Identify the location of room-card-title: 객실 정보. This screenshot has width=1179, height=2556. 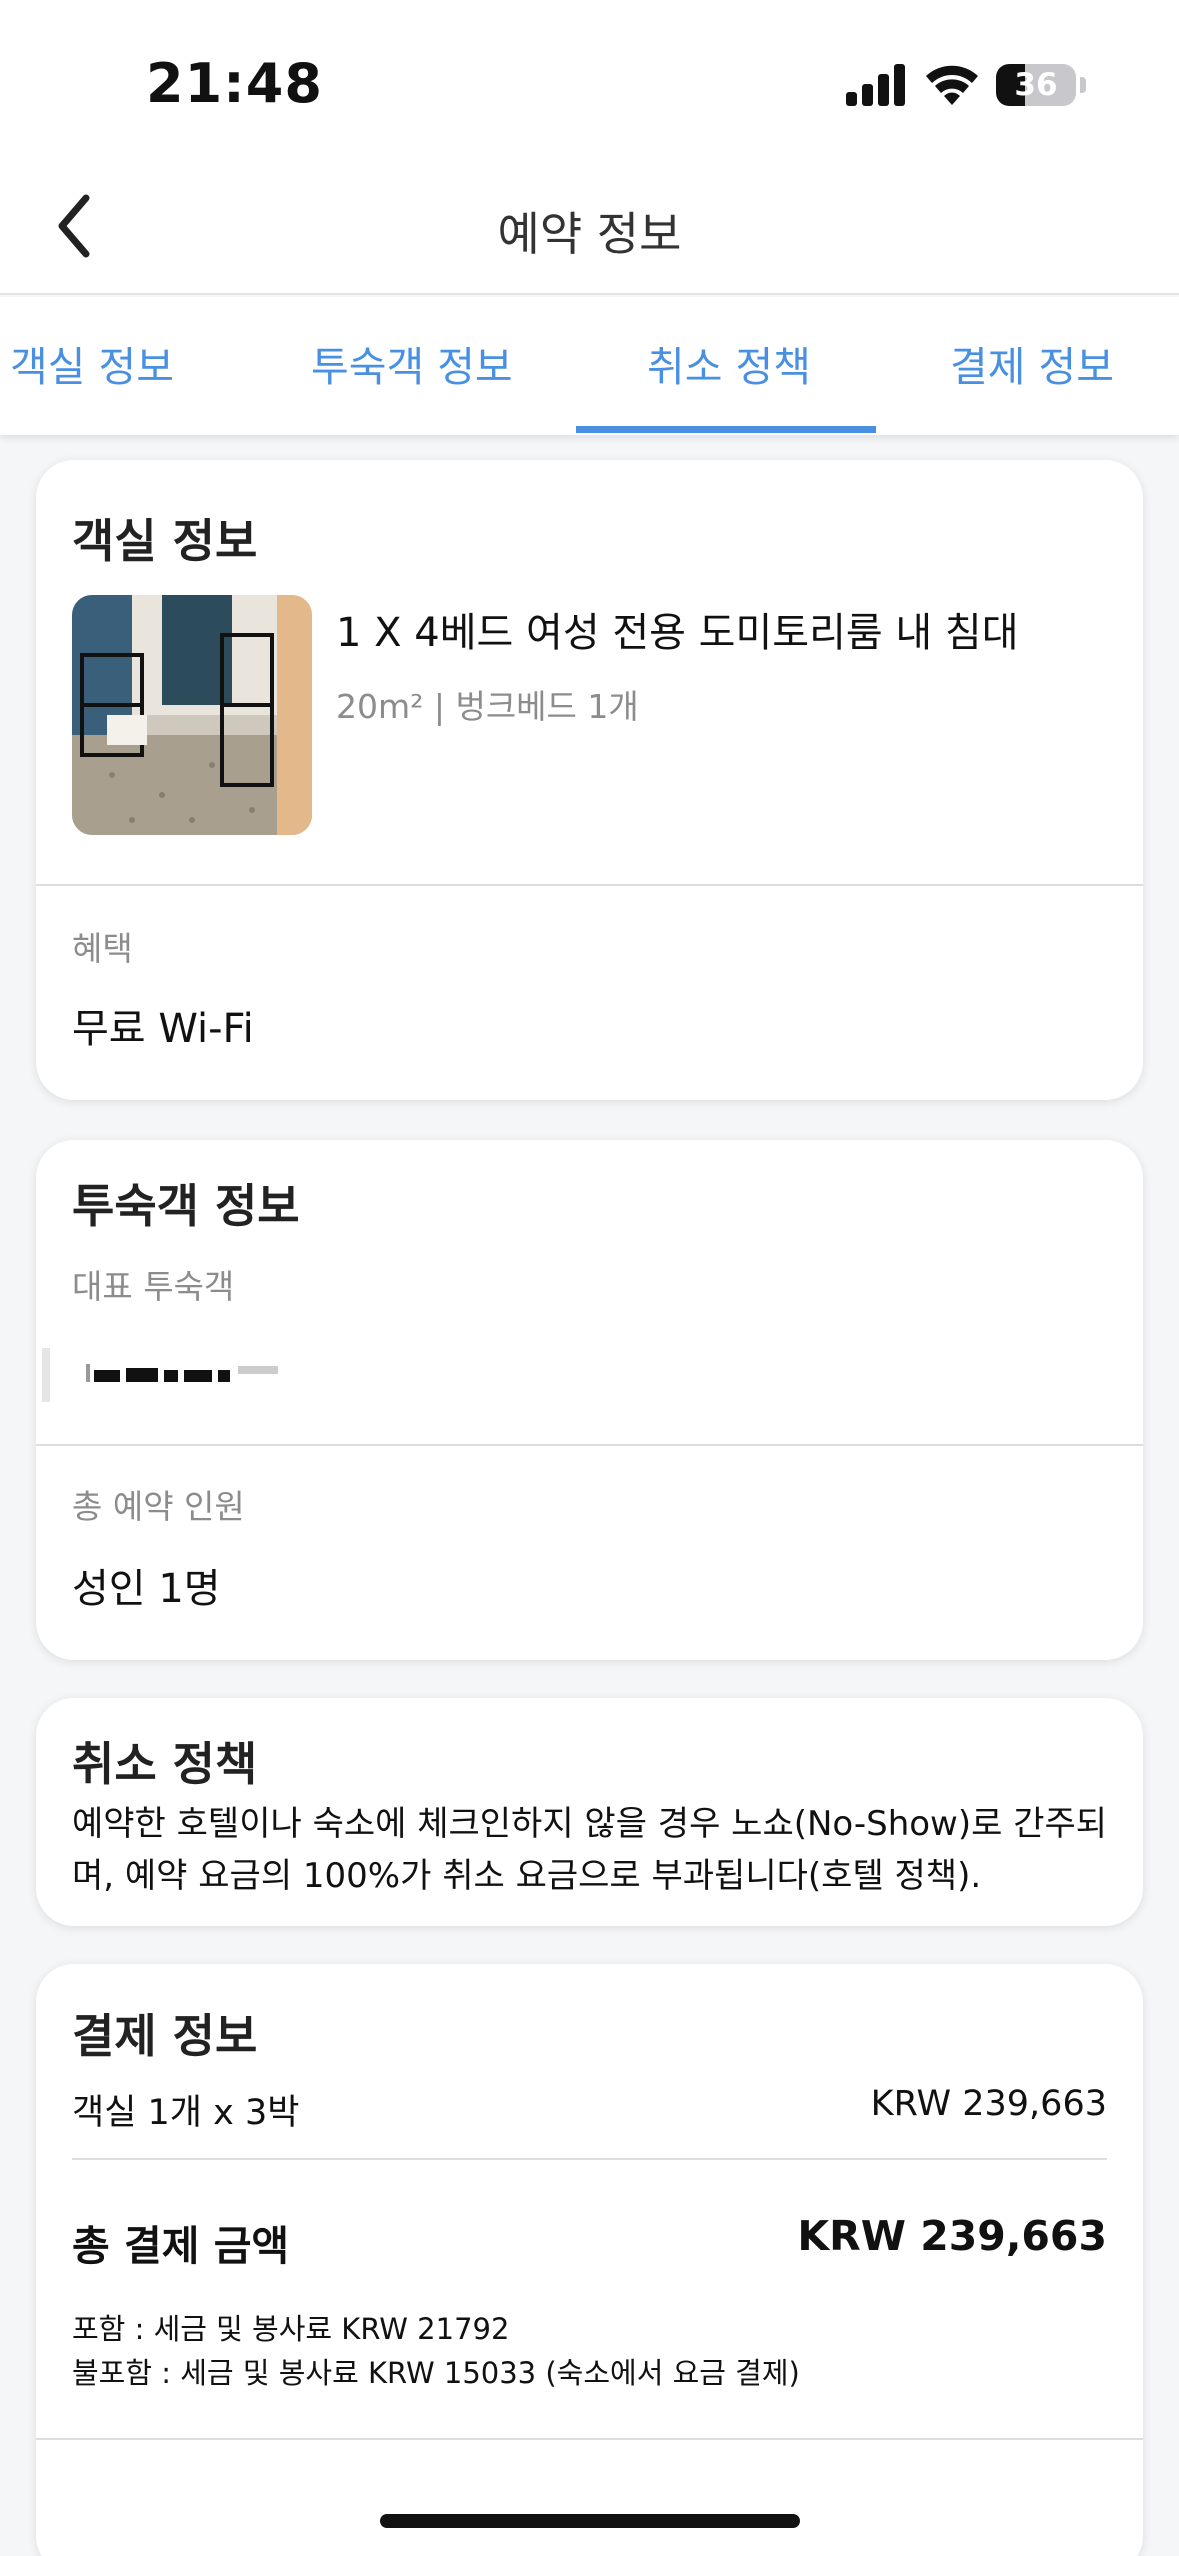
(165, 541).